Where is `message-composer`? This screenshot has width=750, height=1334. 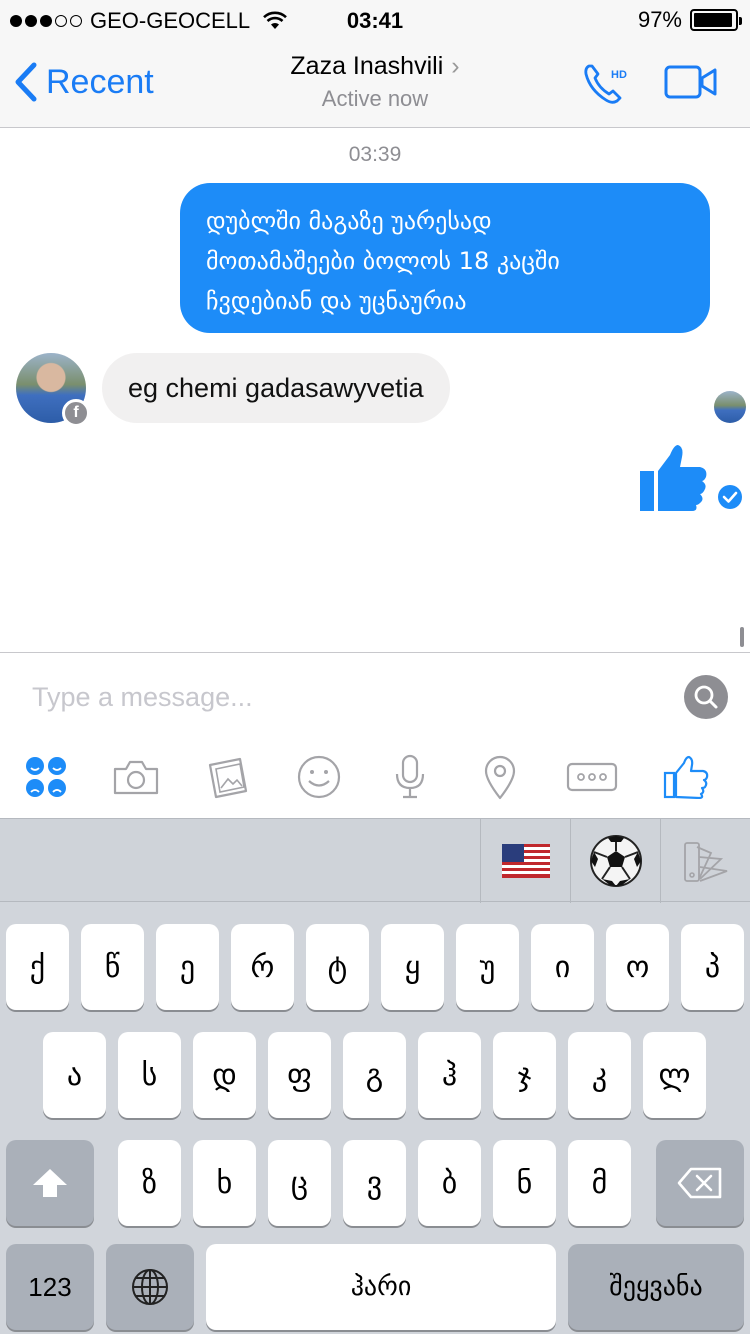
message-composer is located at coordinates (375, 735).